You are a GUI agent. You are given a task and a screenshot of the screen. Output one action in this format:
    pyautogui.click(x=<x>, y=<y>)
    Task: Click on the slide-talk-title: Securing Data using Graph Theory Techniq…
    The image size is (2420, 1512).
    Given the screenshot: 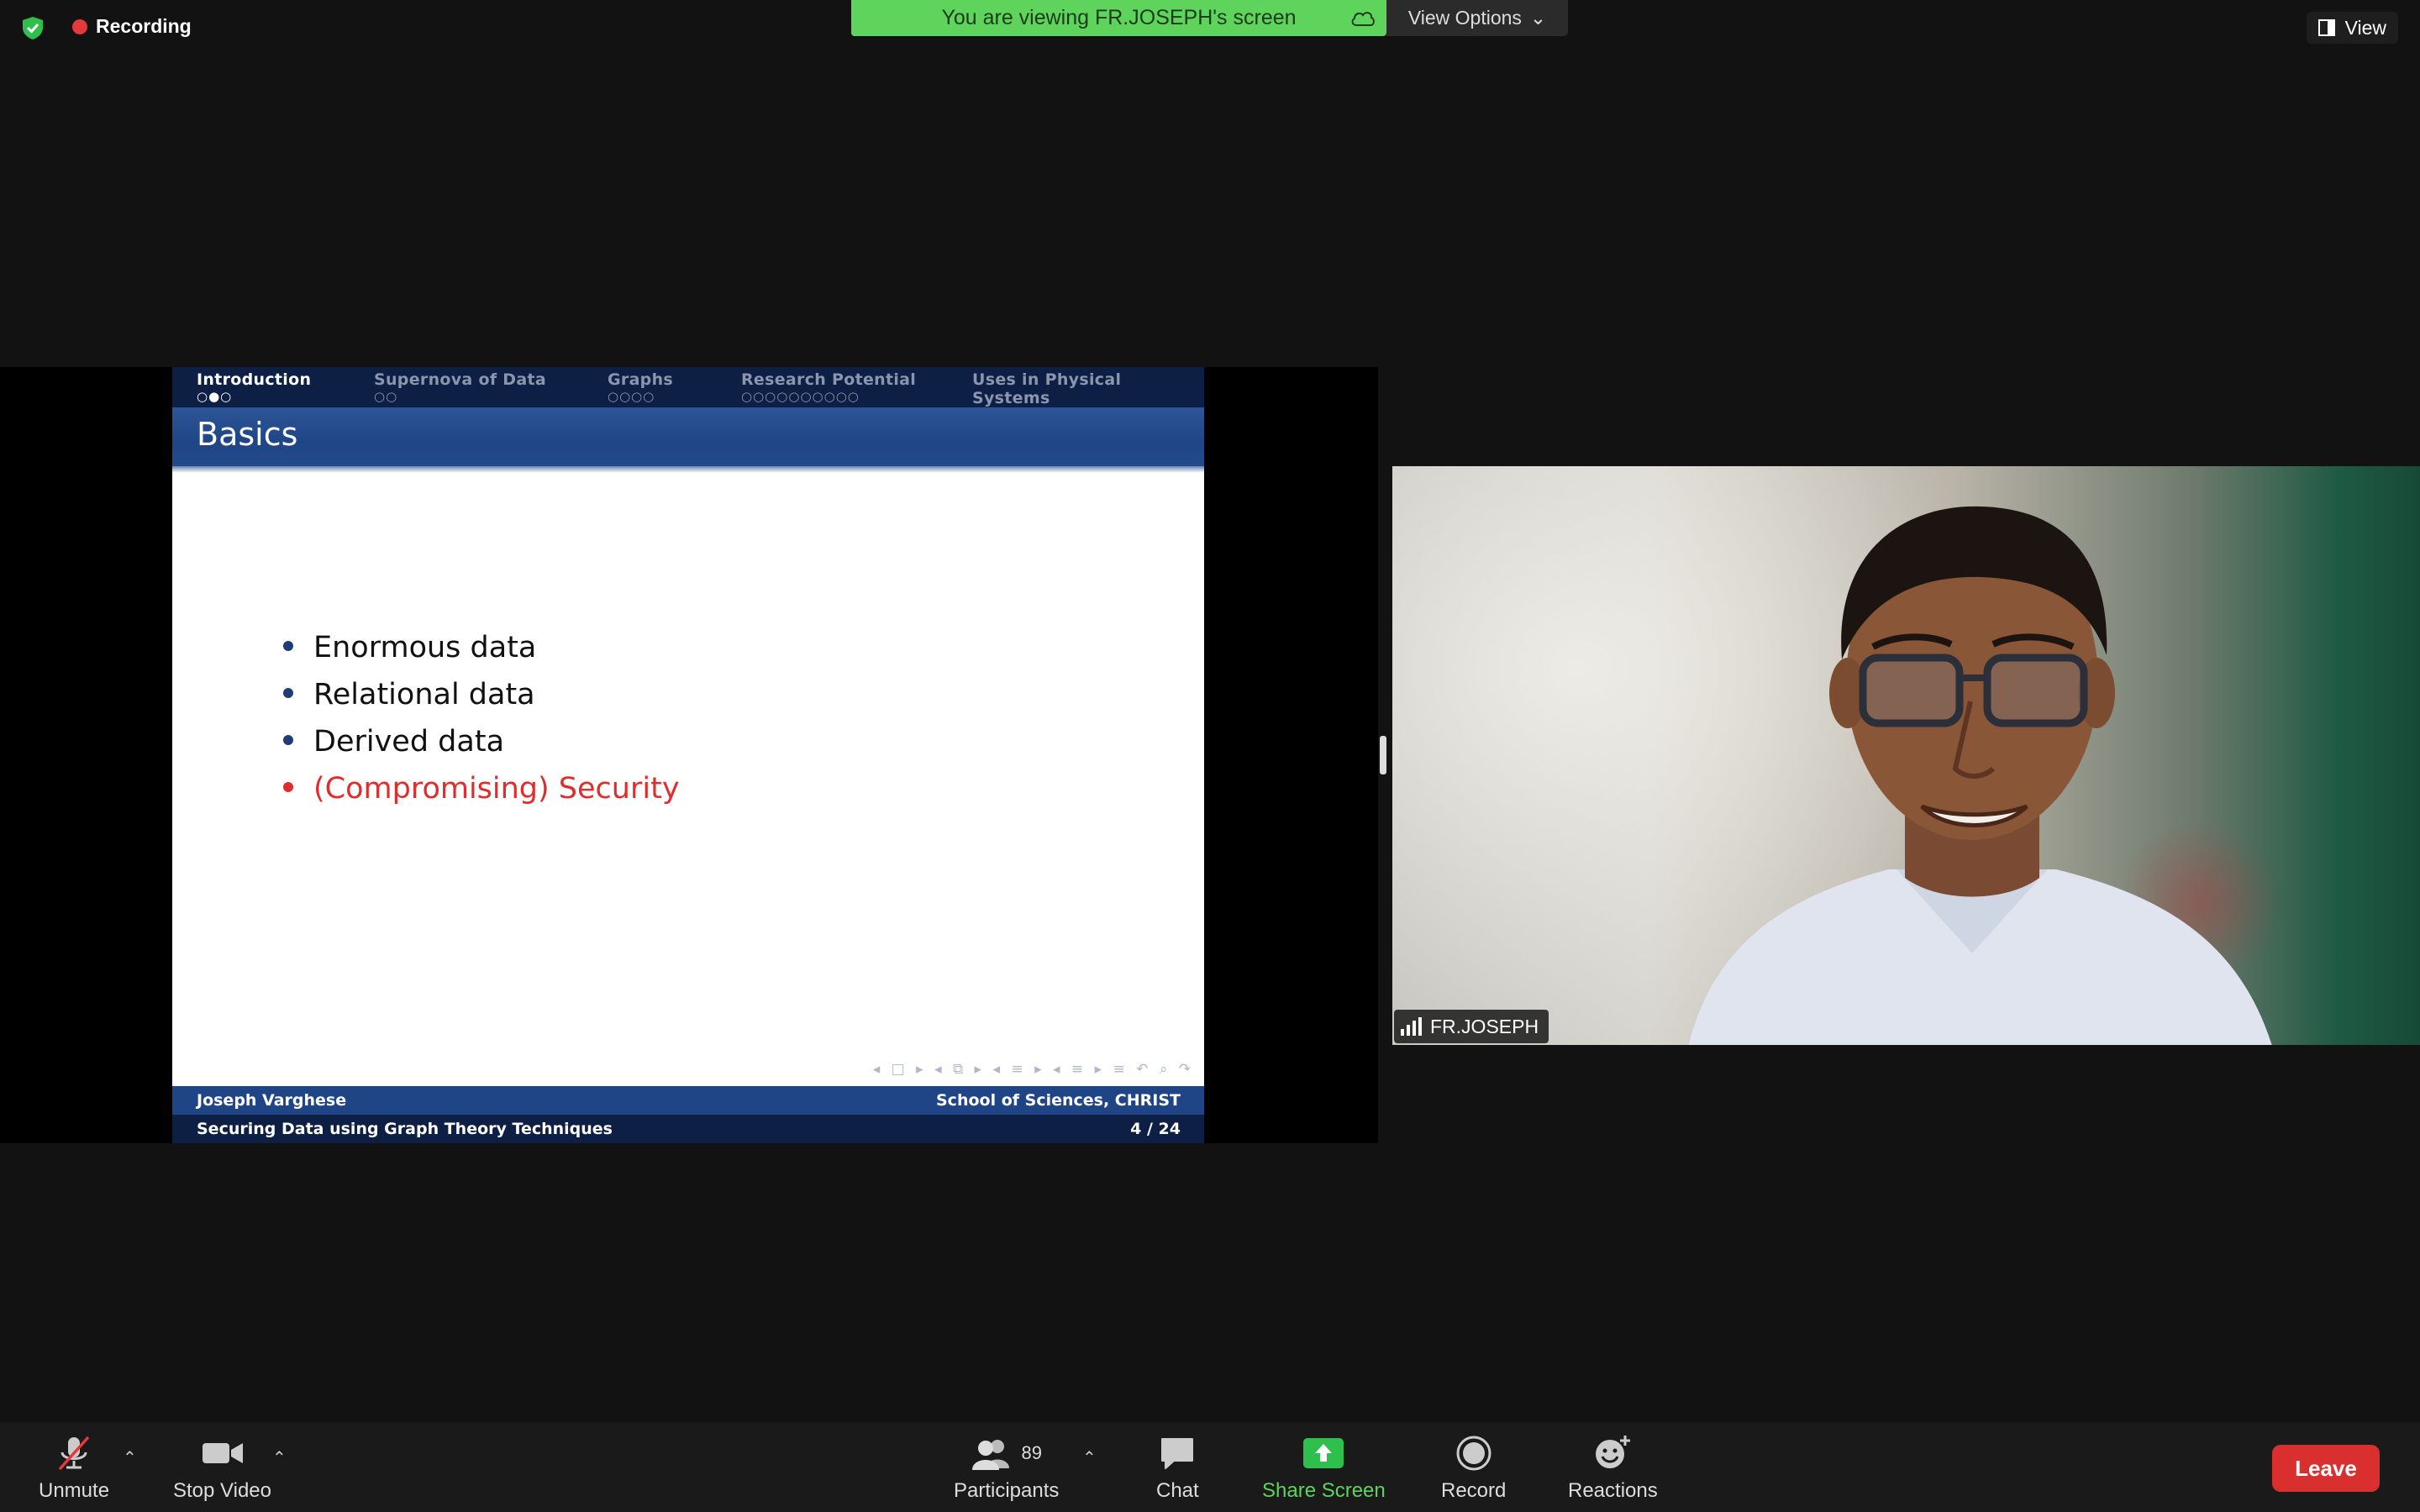 What is the action you would take?
    pyautogui.click(x=405, y=1129)
    